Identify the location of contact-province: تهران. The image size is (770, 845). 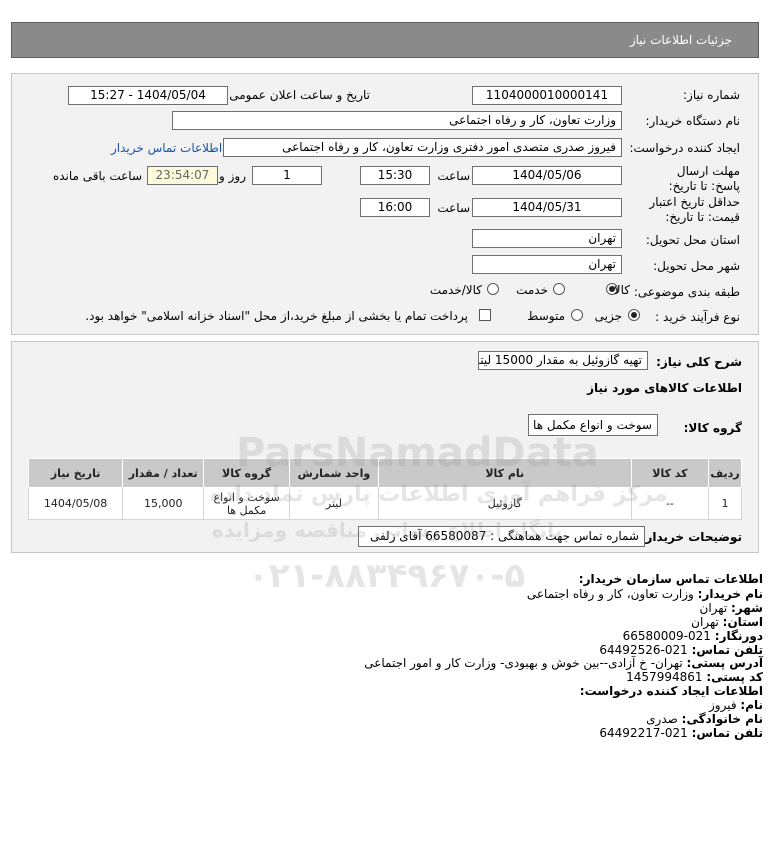
(705, 622).